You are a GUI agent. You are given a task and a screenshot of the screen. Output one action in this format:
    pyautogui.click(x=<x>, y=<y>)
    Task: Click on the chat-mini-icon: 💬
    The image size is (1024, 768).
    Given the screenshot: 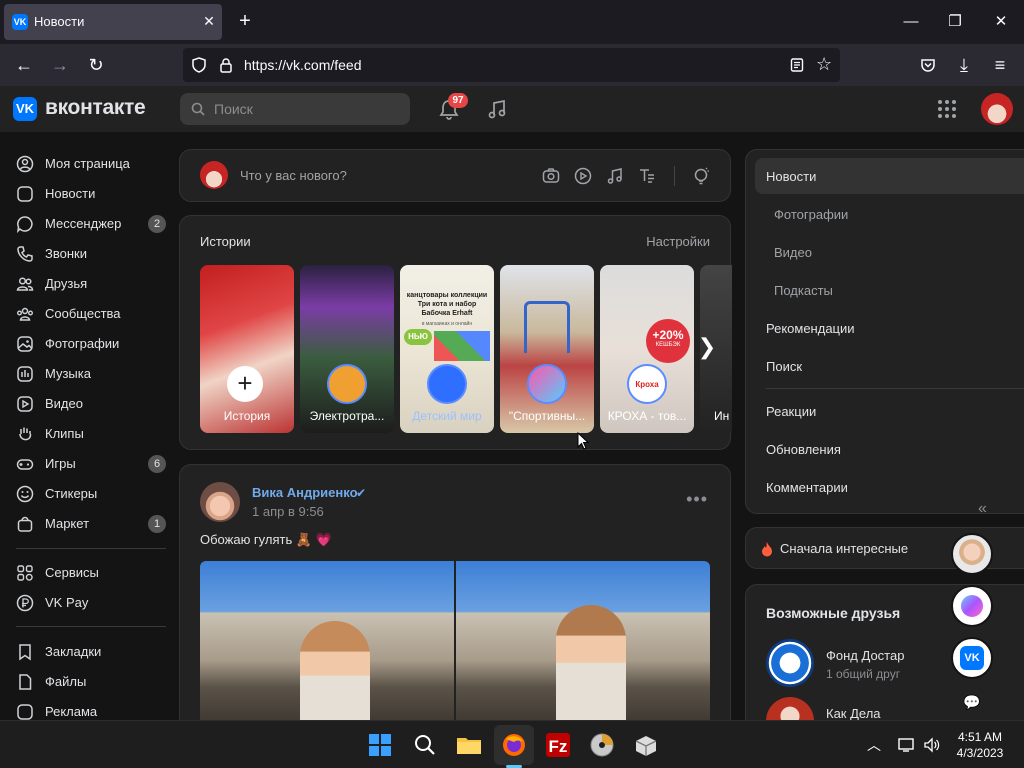 What is the action you would take?
    pyautogui.click(x=971, y=702)
    